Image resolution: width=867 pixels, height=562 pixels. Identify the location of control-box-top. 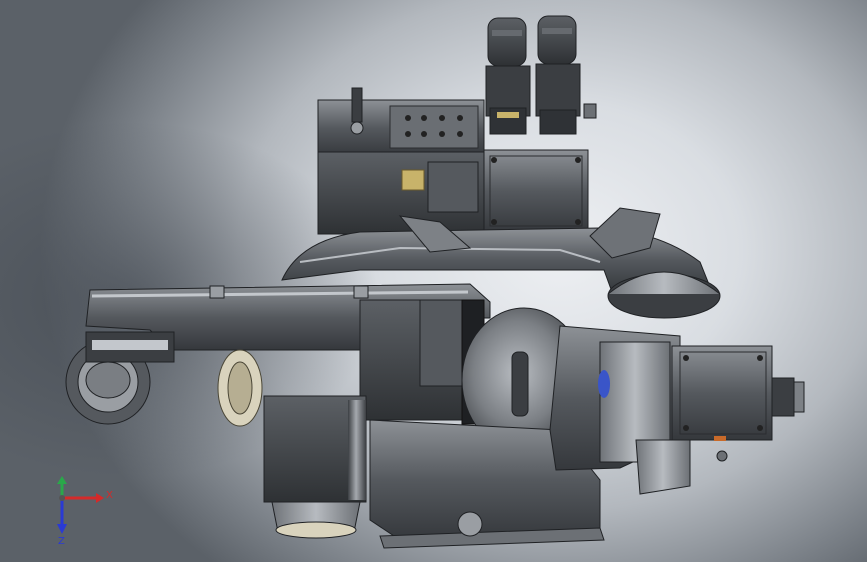
(401, 122).